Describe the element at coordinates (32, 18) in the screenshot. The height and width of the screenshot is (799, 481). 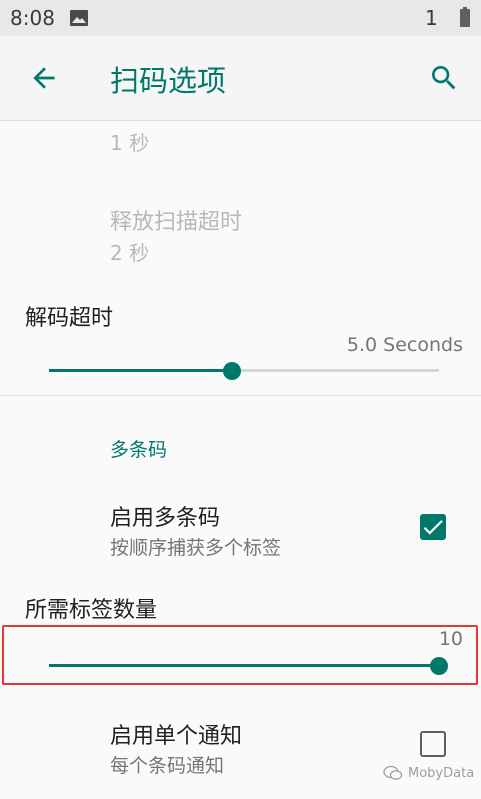
I see `status-time: 8:08` at that location.